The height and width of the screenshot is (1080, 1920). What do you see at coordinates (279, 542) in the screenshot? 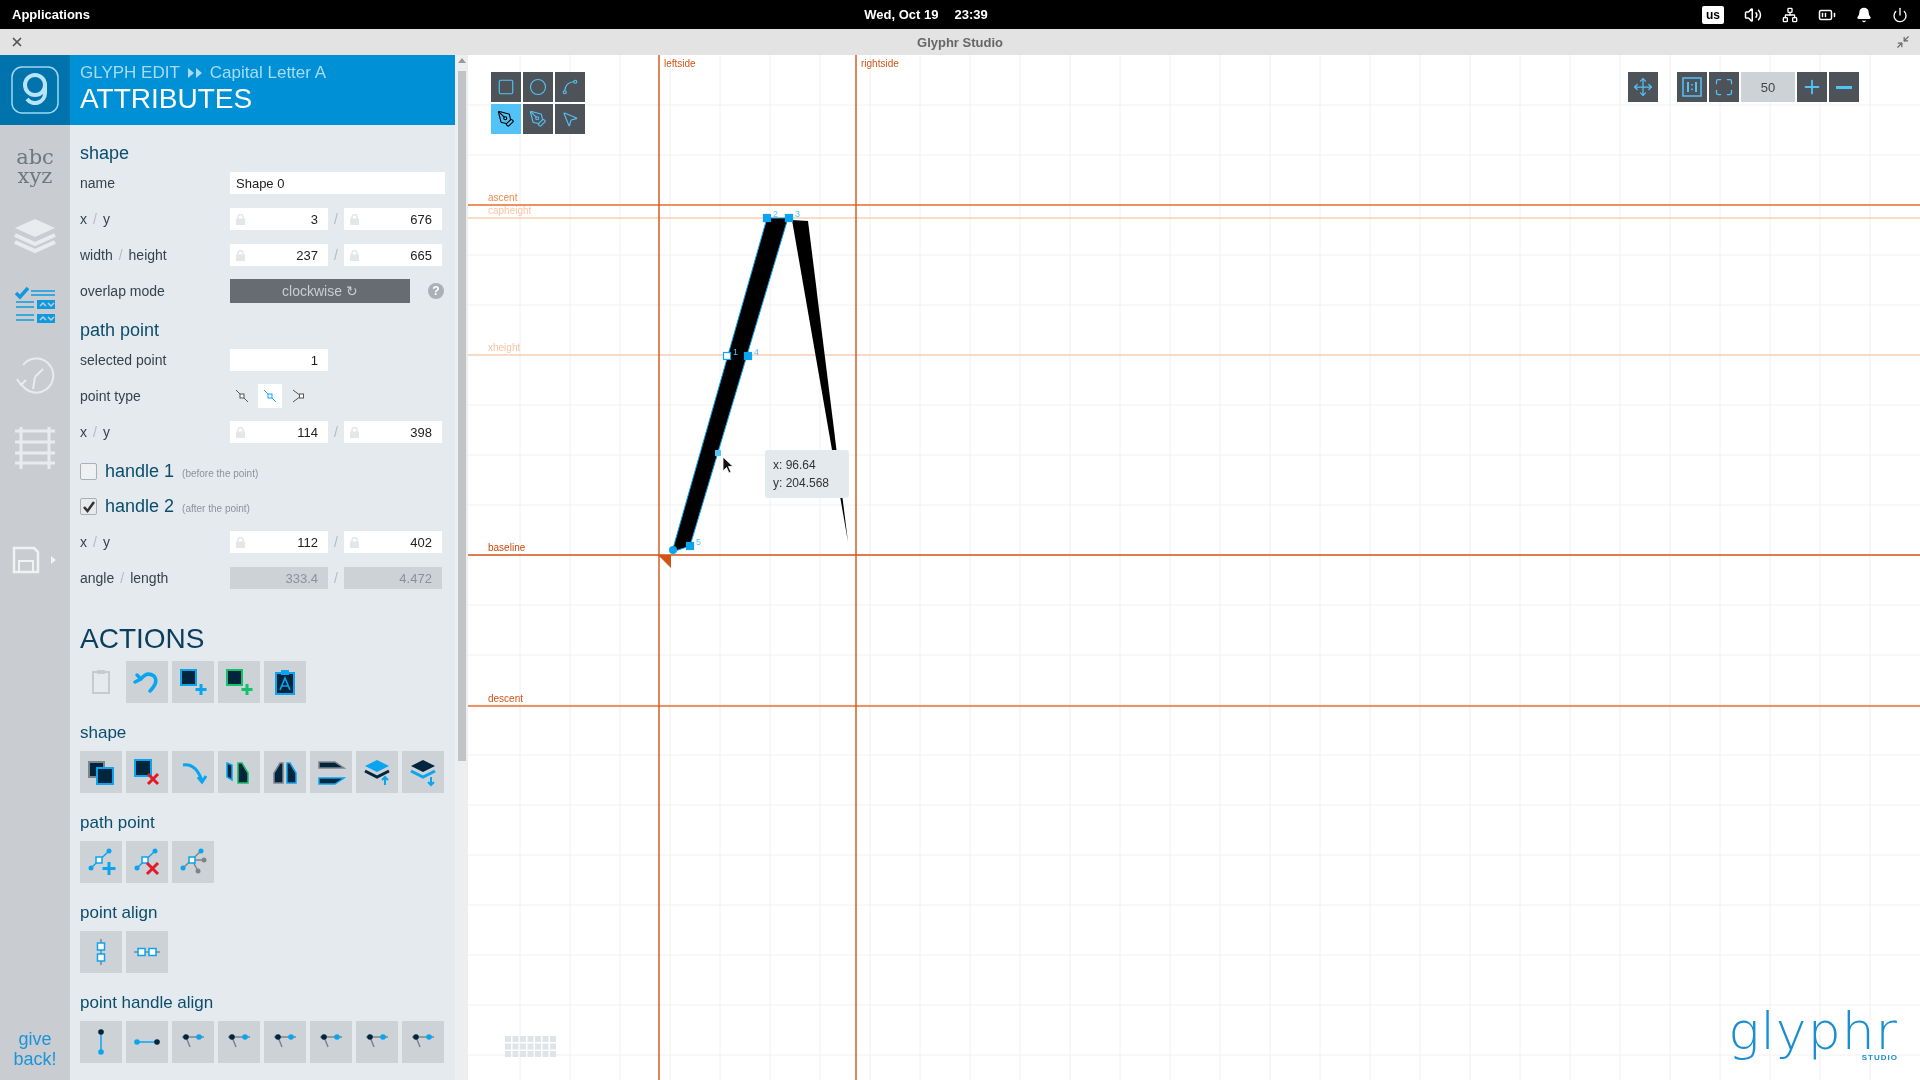
I see `number-field: 112` at bounding box center [279, 542].